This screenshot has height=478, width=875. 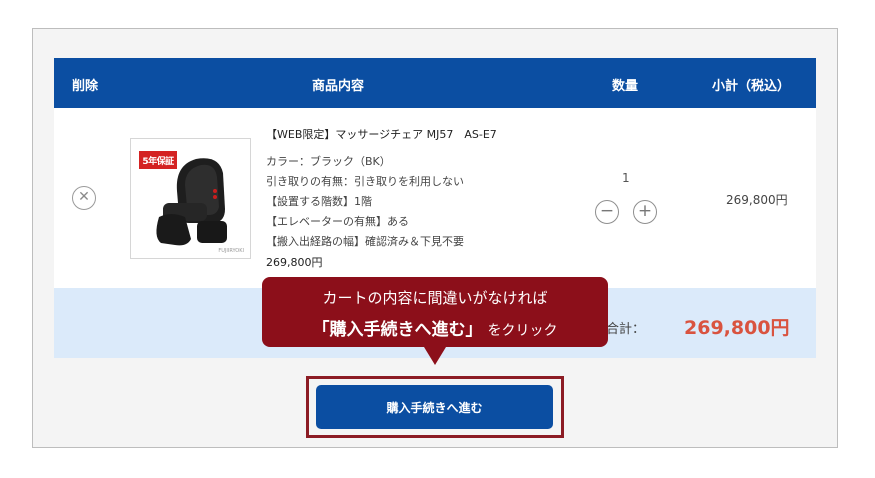 I want to click on proceed-to-checkout-button: 購入手続きへ進む, so click(x=434, y=407).